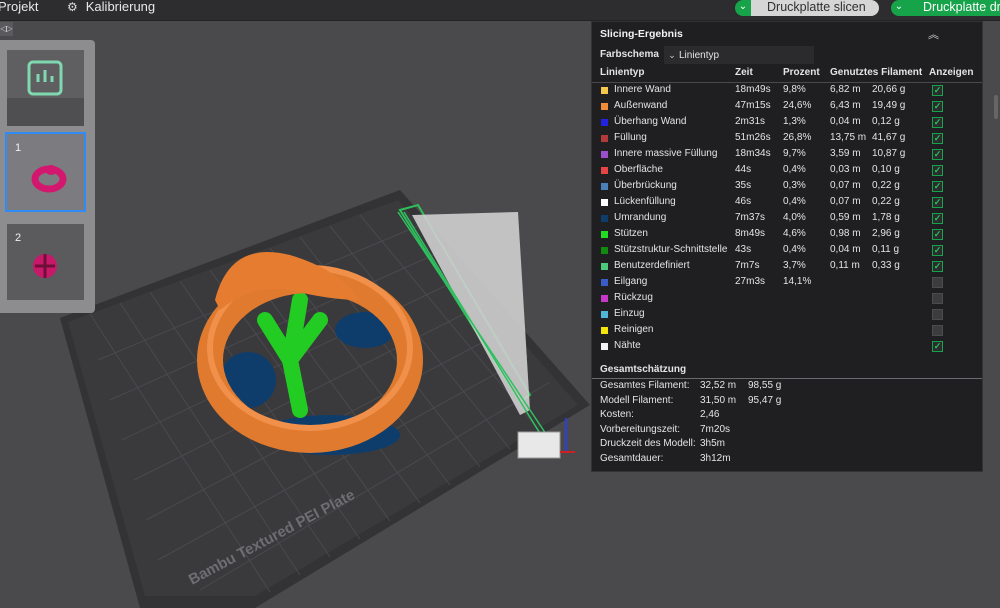 The image size is (1000, 608). Describe the element at coordinates (111, 10) in the screenshot. I see `menu-kalibrierung: ⚙ Kalibrierung` at that location.